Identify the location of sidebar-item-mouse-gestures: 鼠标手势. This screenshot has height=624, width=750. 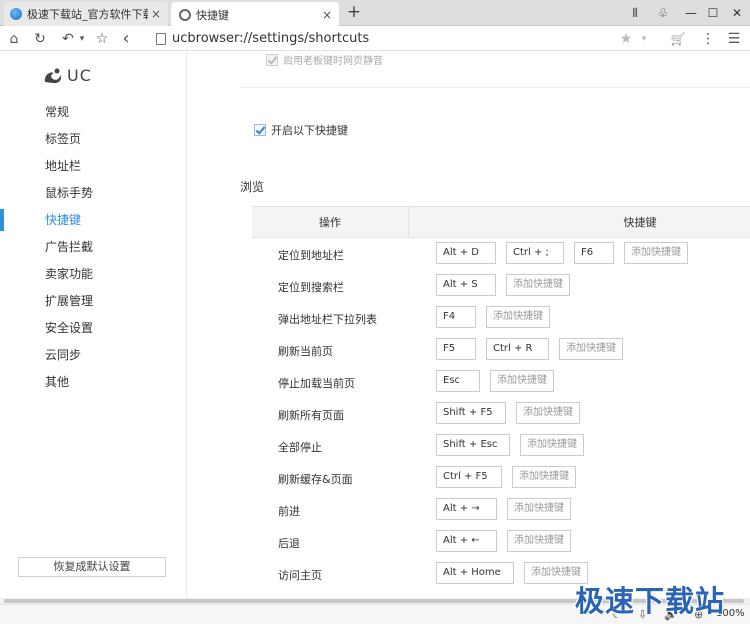
(93, 193).